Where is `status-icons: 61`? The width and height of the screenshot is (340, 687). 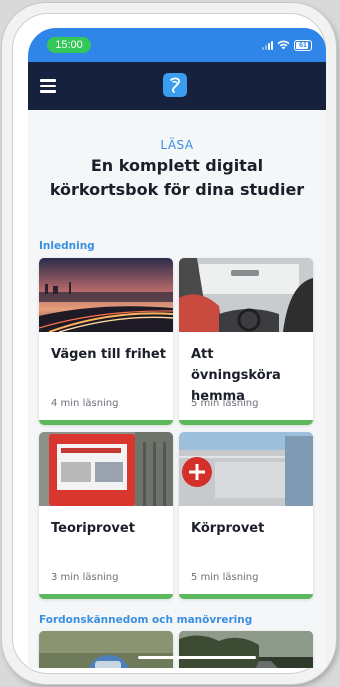 status-icons: 61 is located at coordinates (287, 45).